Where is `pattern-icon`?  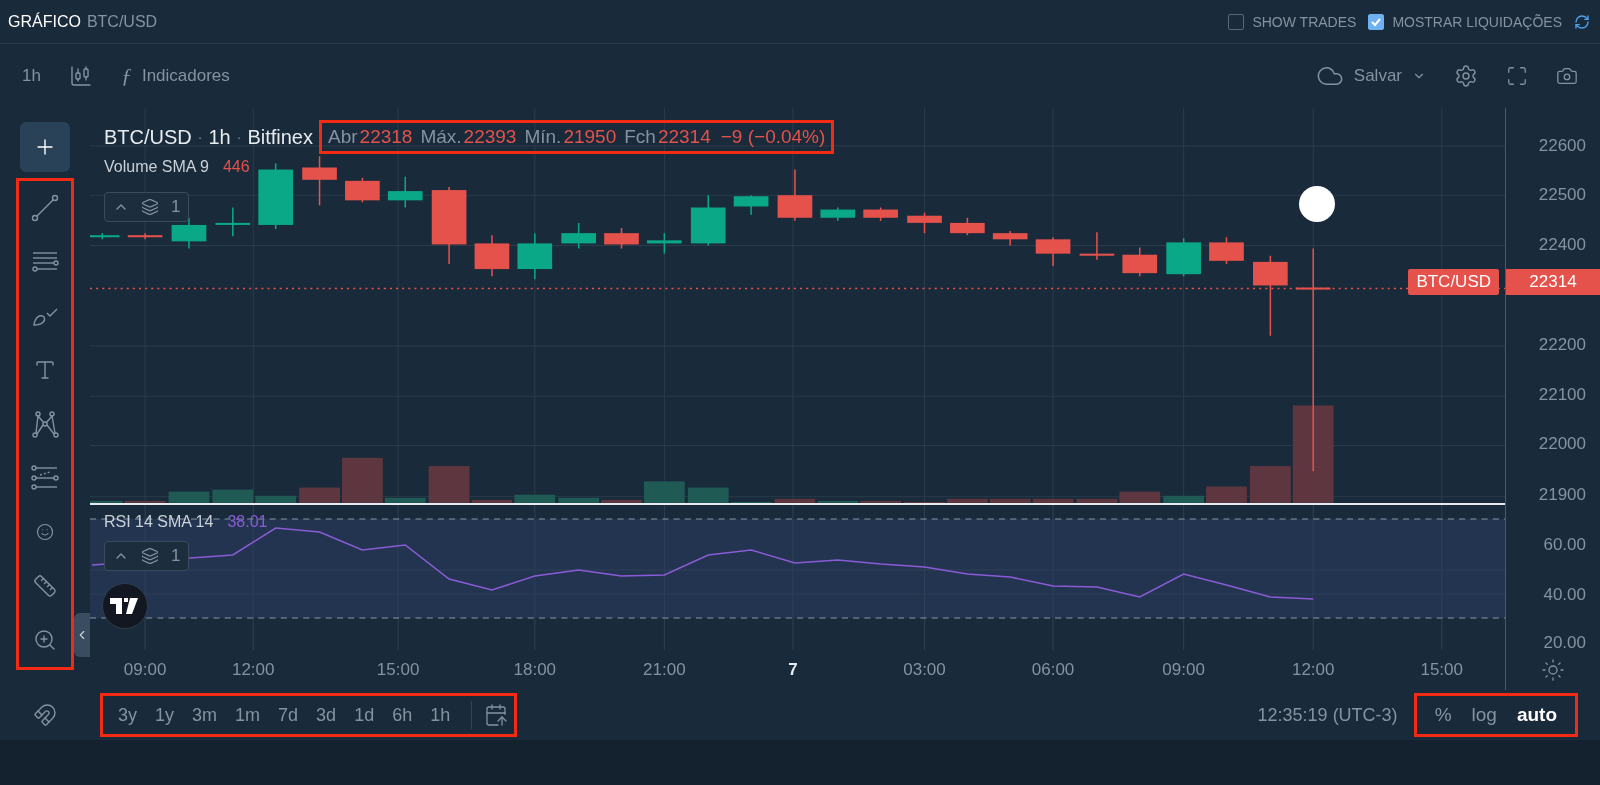 pattern-icon is located at coordinates (45, 424).